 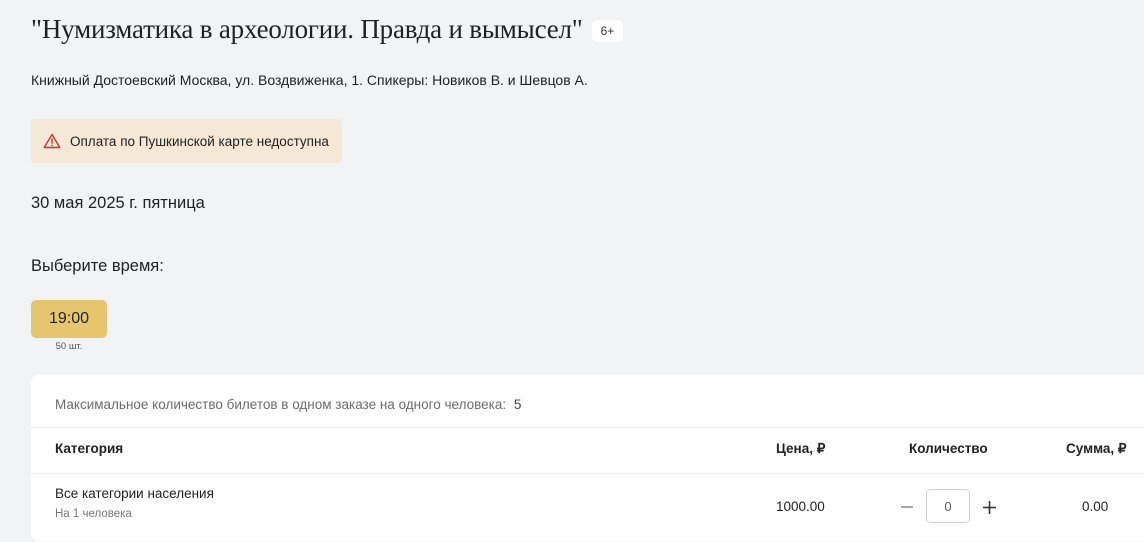 What do you see at coordinates (607, 30) in the screenshot?
I see `age-rating-badge: 6+` at bounding box center [607, 30].